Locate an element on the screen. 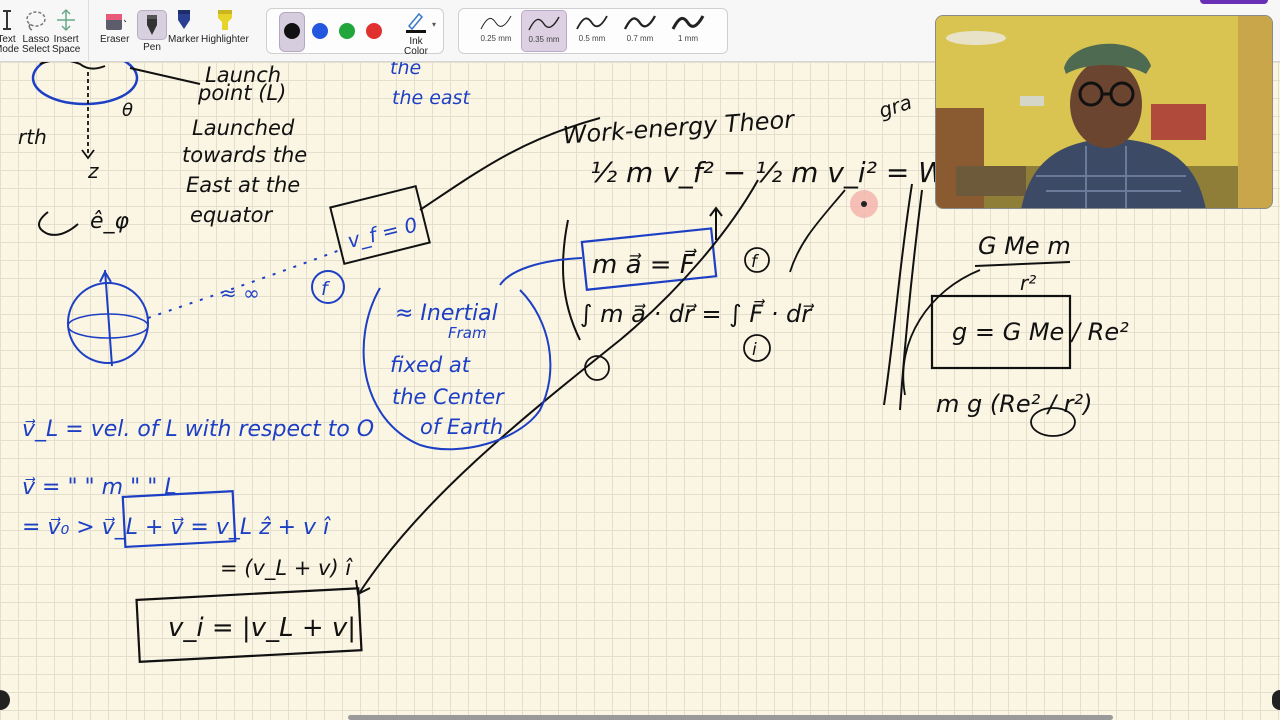 Image resolution: width=1280 pixels, height=720 pixels. thickness-option-1: 1 mm is located at coordinates (688, 31).